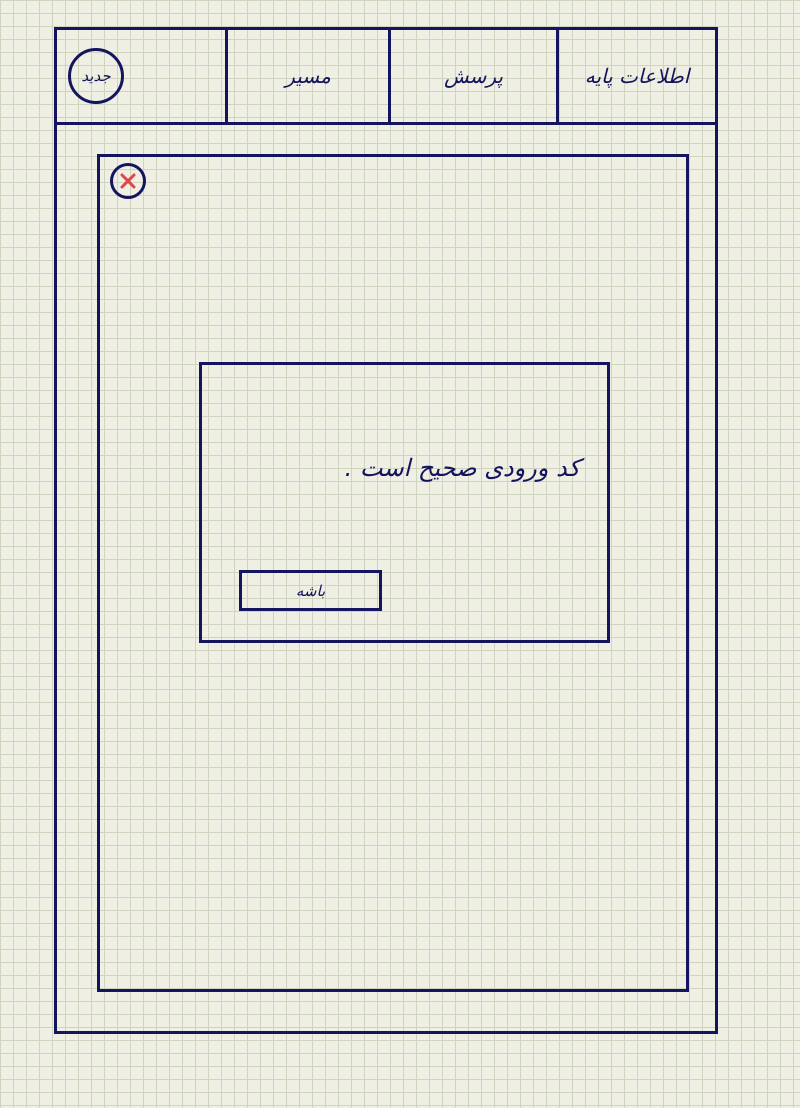 The height and width of the screenshot is (1108, 800). I want to click on logo-badge: جدید, so click(96, 76).